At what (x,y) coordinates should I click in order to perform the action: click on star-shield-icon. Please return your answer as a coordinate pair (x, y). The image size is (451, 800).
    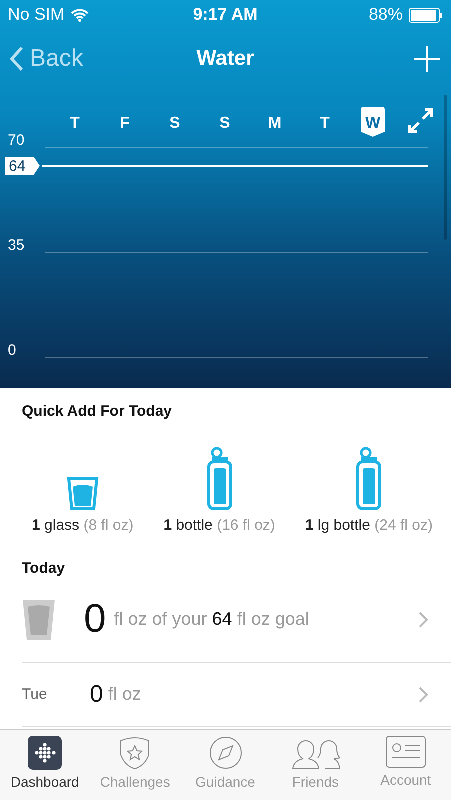
    Looking at the image, I should click on (135, 753).